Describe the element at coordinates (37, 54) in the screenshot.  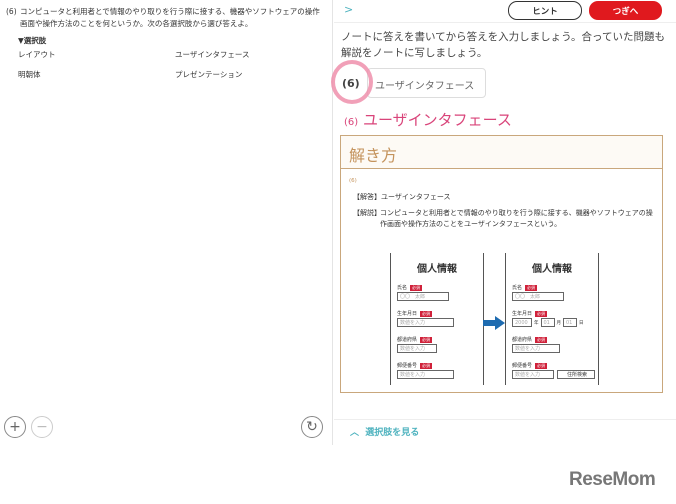
I see `choice-item: レイアウト` at that location.